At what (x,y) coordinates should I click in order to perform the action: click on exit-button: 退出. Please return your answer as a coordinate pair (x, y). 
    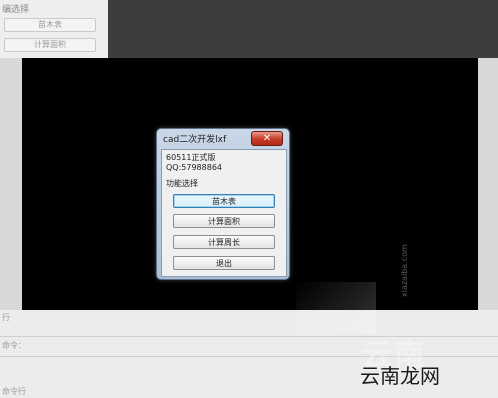
    Looking at the image, I should click on (224, 263).